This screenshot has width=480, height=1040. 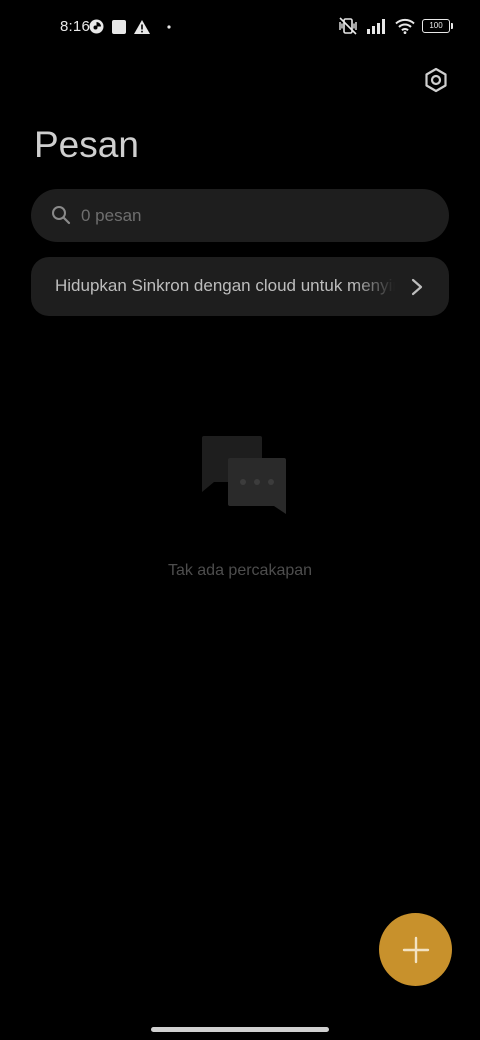 I want to click on battery-icon: 100, so click(x=437, y=26).